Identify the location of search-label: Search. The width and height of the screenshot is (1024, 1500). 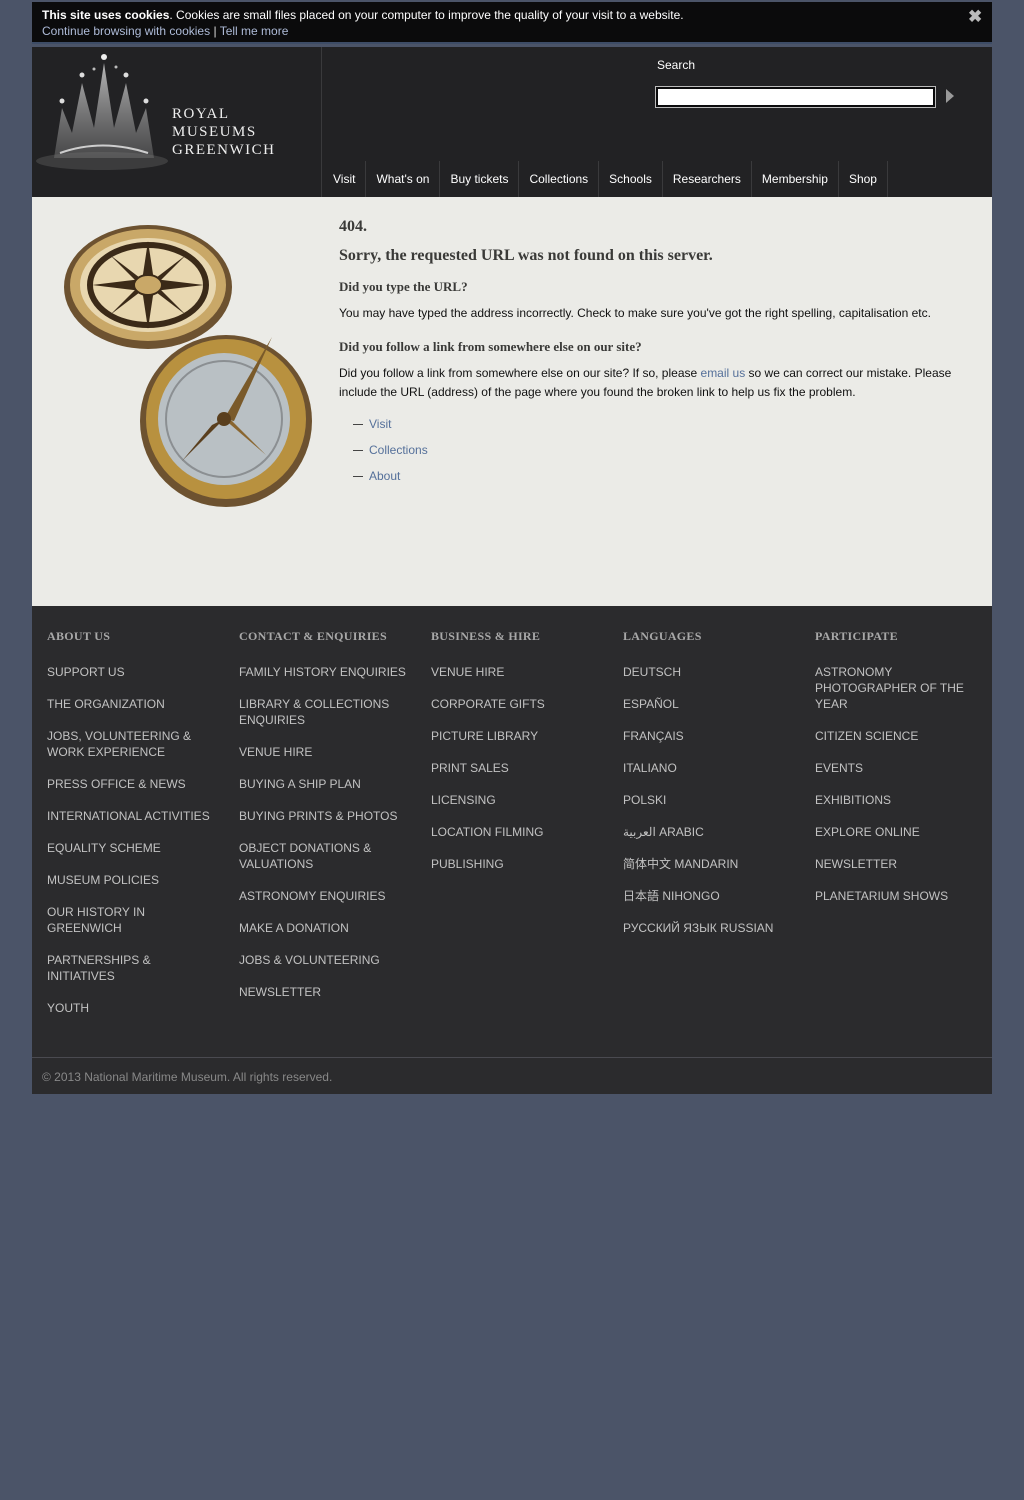
(676, 65).